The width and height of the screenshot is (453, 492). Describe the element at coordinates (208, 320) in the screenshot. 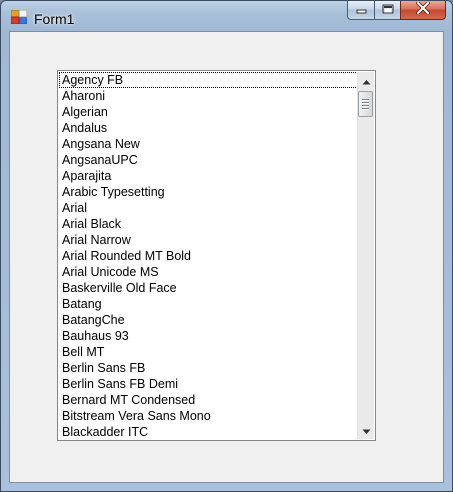

I see `list-item: BatangChe` at that location.